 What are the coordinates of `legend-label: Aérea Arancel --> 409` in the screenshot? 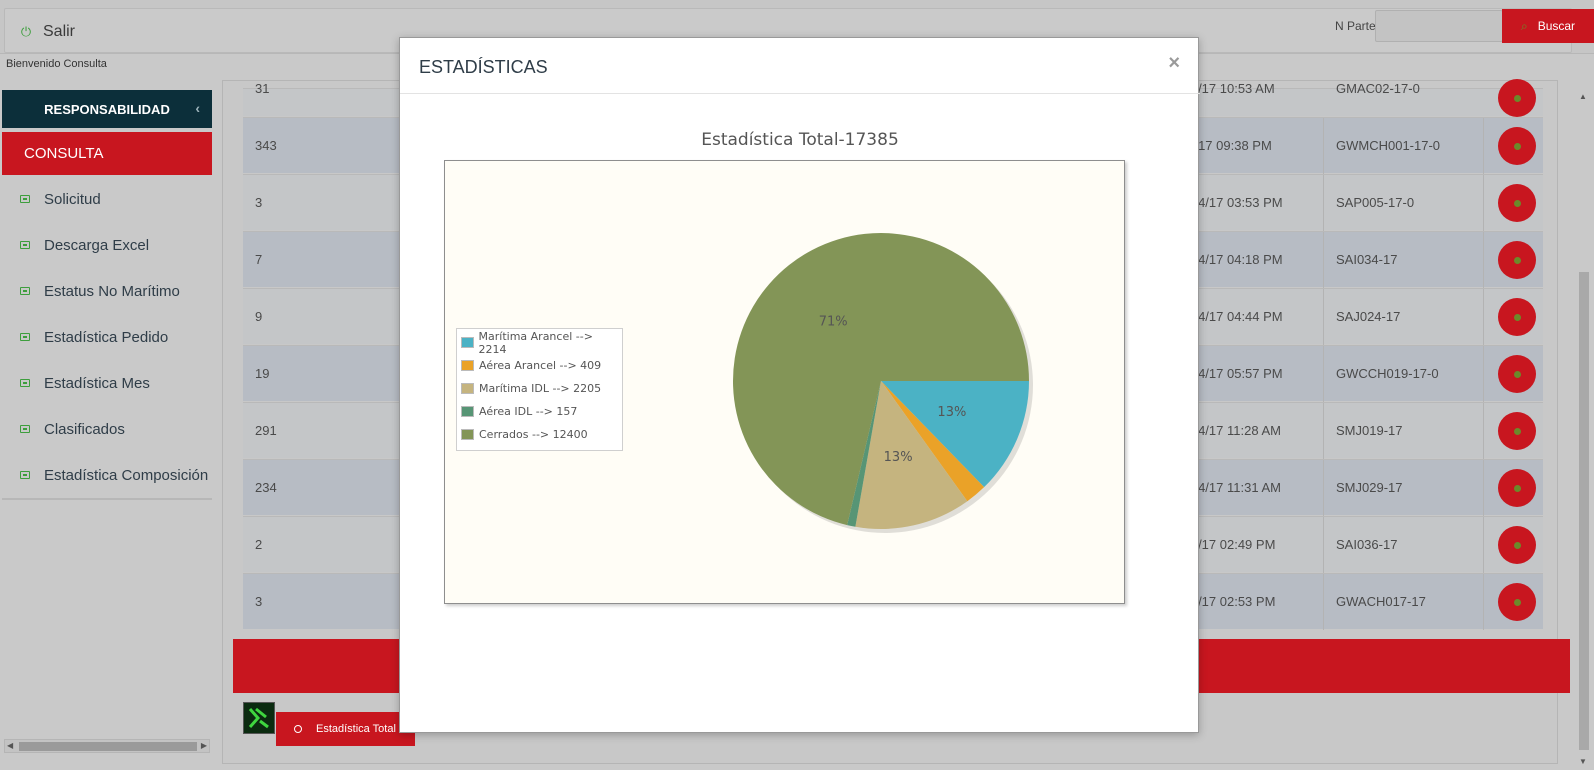 It's located at (540, 365).